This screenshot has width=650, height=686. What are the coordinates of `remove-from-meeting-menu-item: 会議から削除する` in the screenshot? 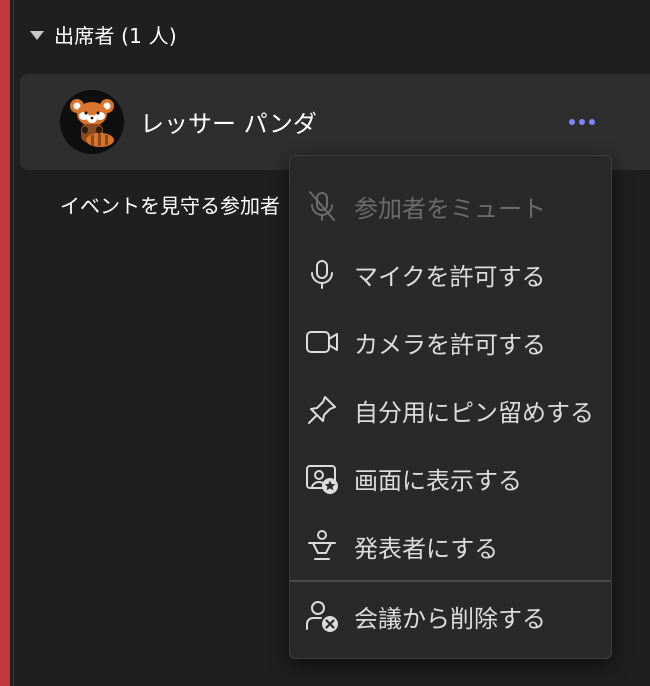 It's located at (450, 616).